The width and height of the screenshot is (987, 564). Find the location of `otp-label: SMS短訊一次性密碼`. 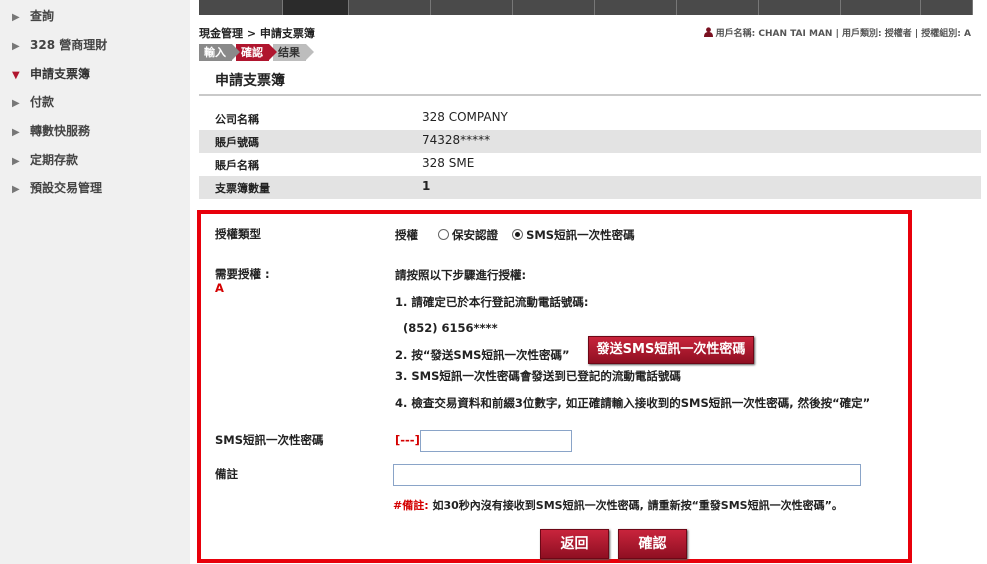

otp-label: SMS短訊一次性密碼 is located at coordinates (269, 440).